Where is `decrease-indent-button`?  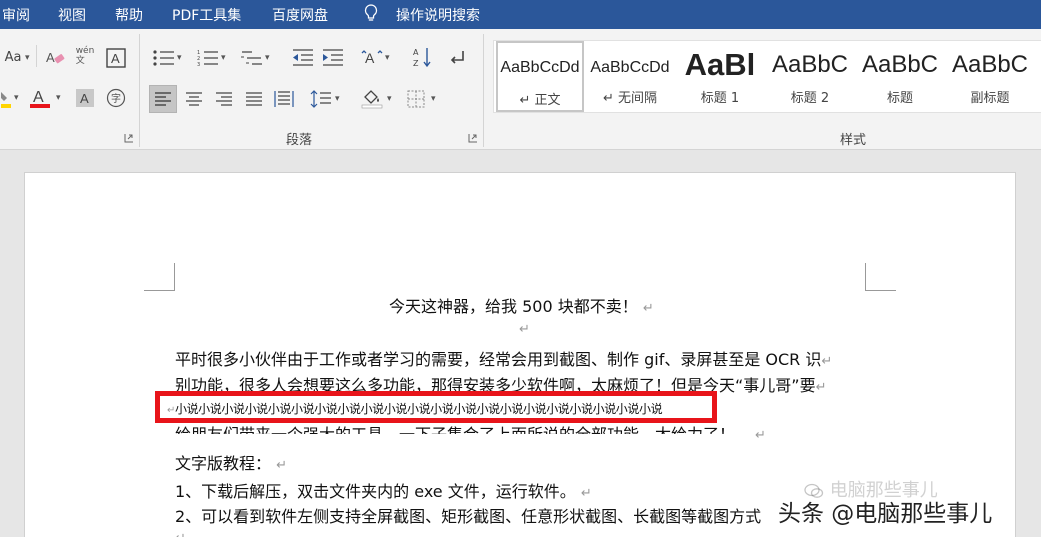
decrease-indent-button is located at coordinates (303, 58).